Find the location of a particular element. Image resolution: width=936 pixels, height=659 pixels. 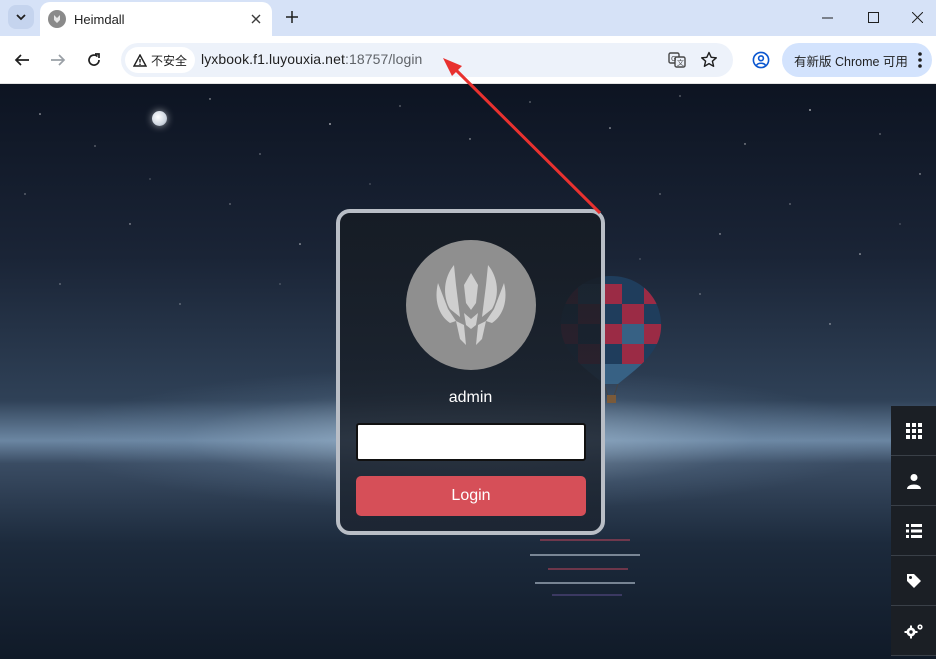

svg-text: G is located at coordinates (673, 59).